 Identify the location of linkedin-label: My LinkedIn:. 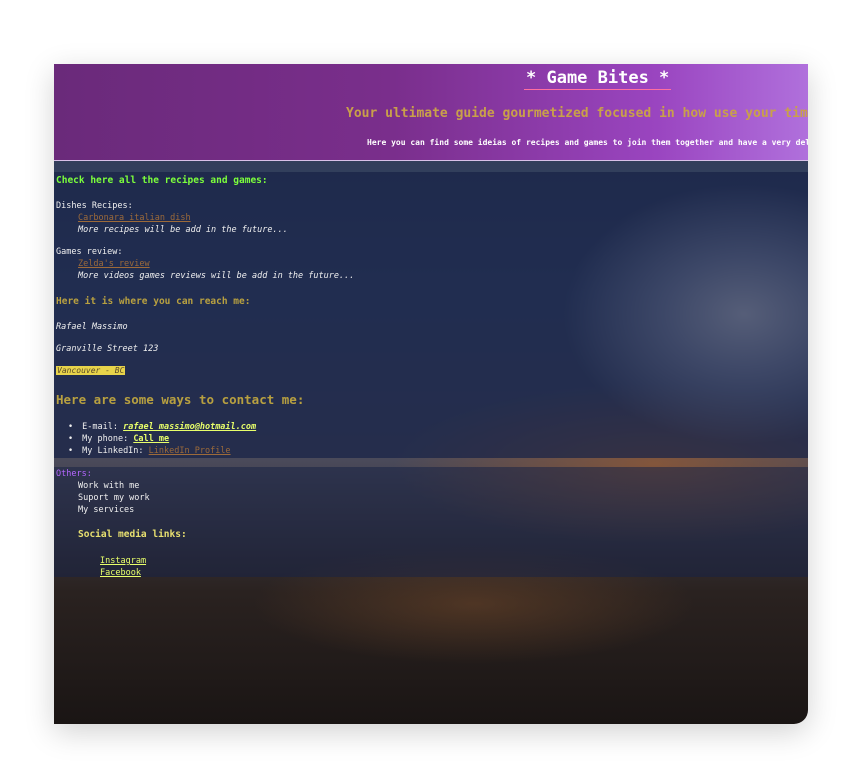
(113, 451).